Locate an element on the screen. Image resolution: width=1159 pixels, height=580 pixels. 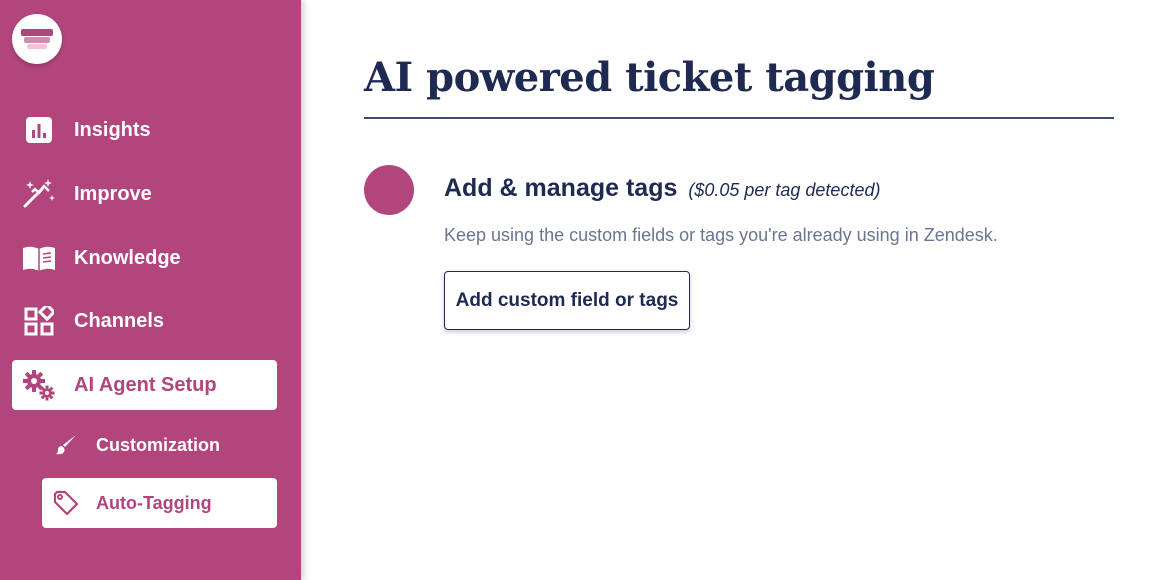
sparkle-wand-icon is located at coordinates (39, 194).